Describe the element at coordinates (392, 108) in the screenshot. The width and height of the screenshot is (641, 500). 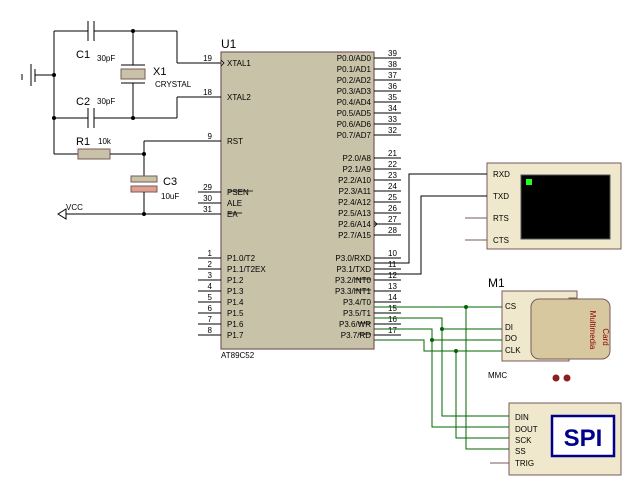
I see `u1-pin-number: 34` at that location.